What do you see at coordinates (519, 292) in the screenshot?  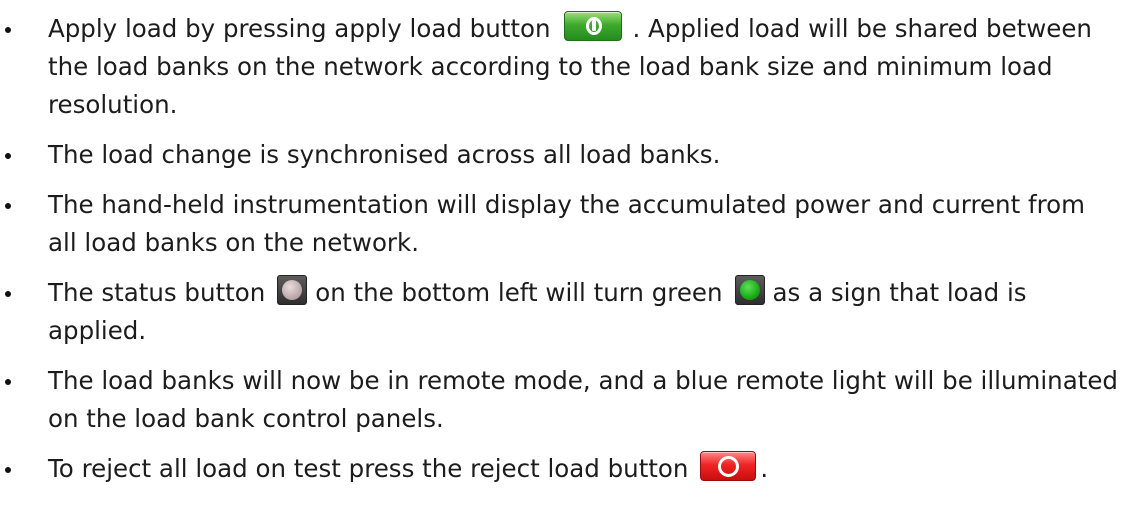 I see `item-text: on the bottom left will turn green` at bounding box center [519, 292].